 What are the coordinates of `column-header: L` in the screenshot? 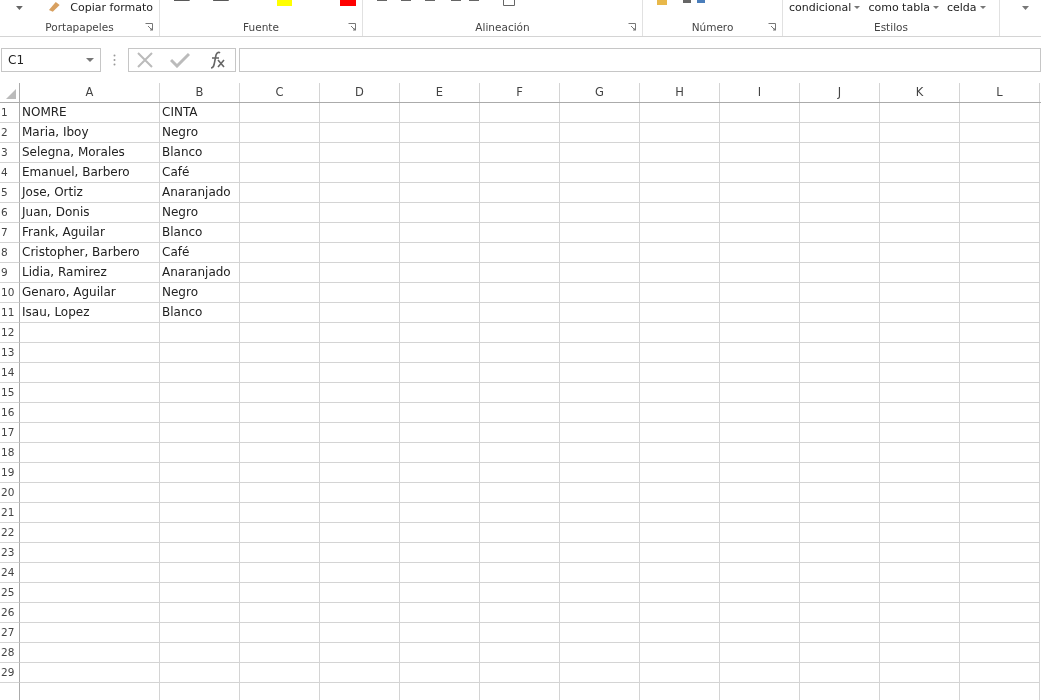 It's located at (1000, 92).